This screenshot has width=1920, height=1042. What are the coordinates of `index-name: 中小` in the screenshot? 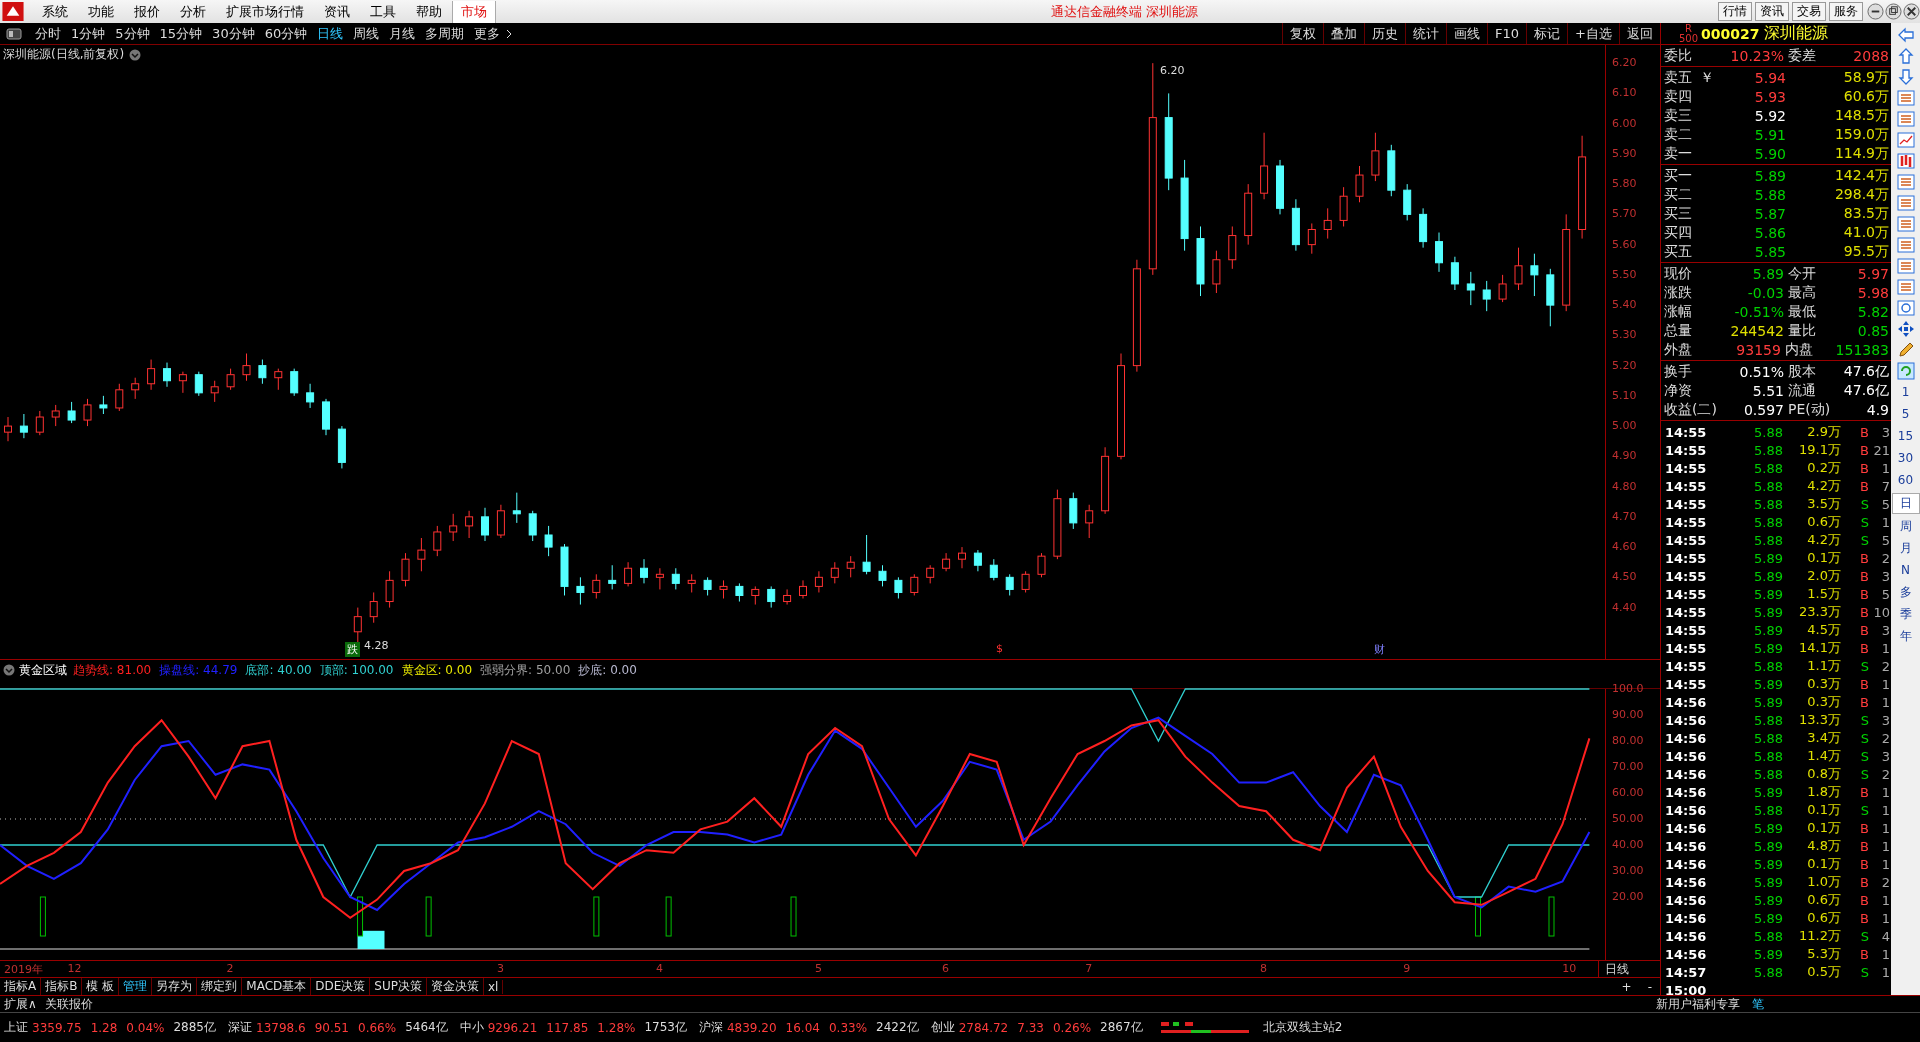 It's located at (471, 1027).